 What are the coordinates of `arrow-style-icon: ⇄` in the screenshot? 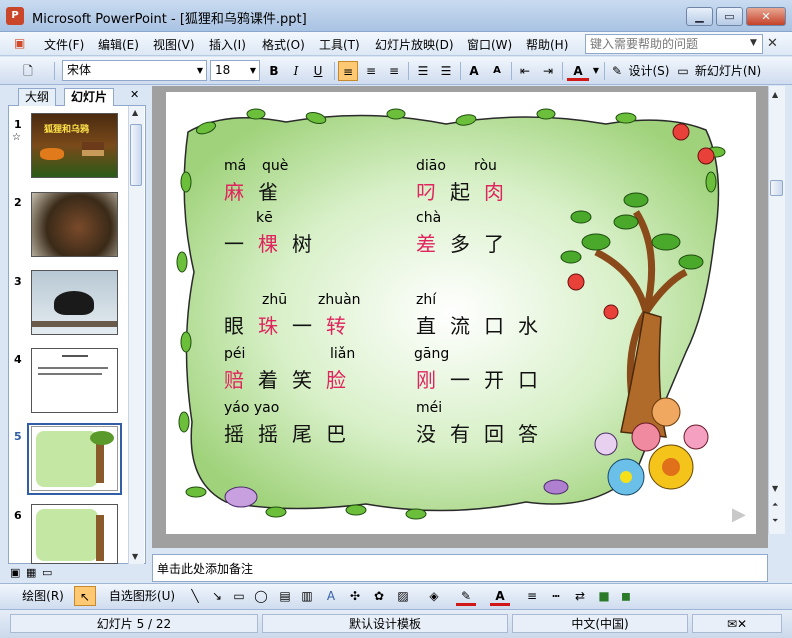 It's located at (580, 596).